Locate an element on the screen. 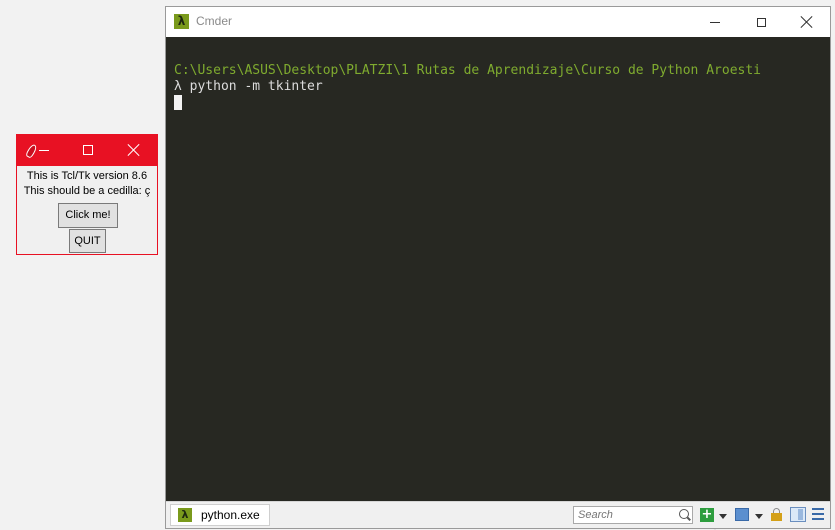  quit-button: QUIT is located at coordinates (87, 241).